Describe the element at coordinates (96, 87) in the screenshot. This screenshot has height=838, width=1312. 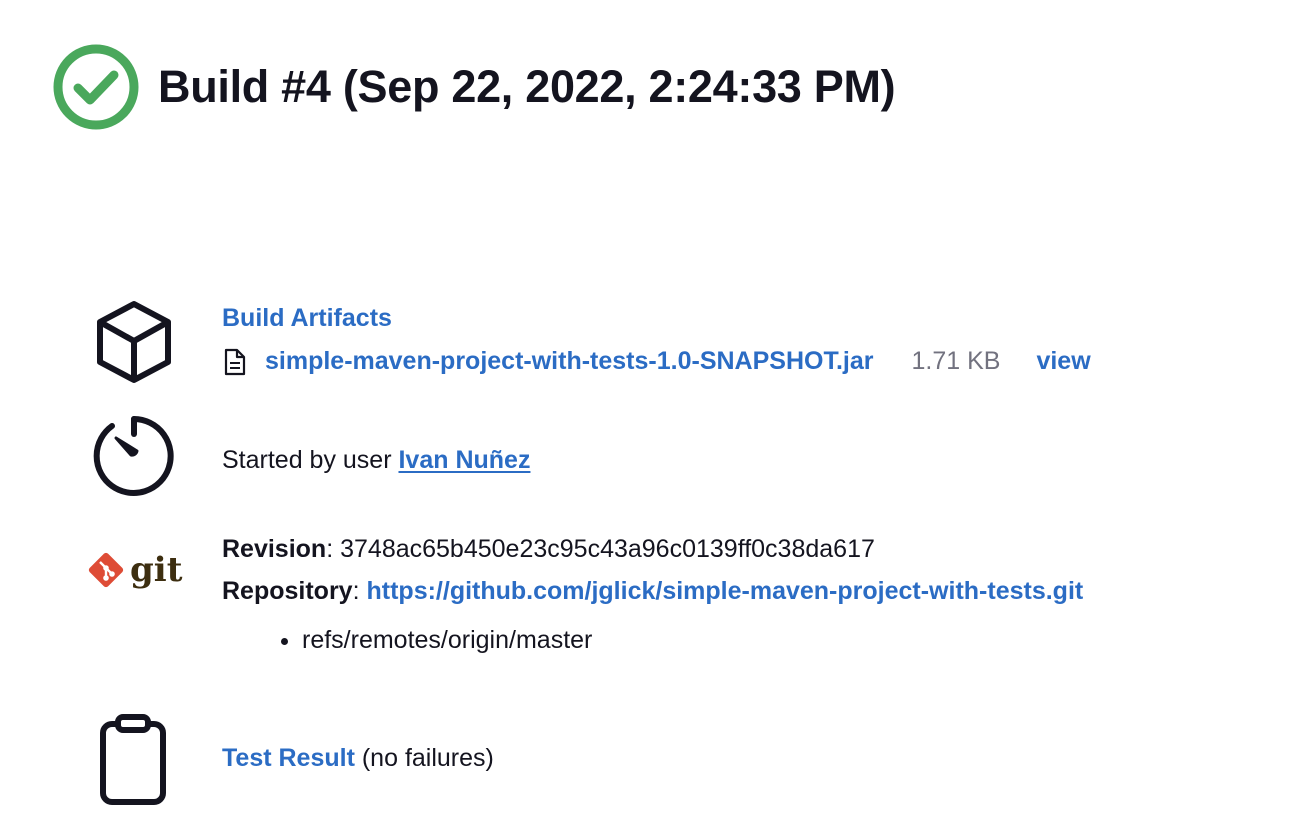
I see `success-check-icon` at that location.